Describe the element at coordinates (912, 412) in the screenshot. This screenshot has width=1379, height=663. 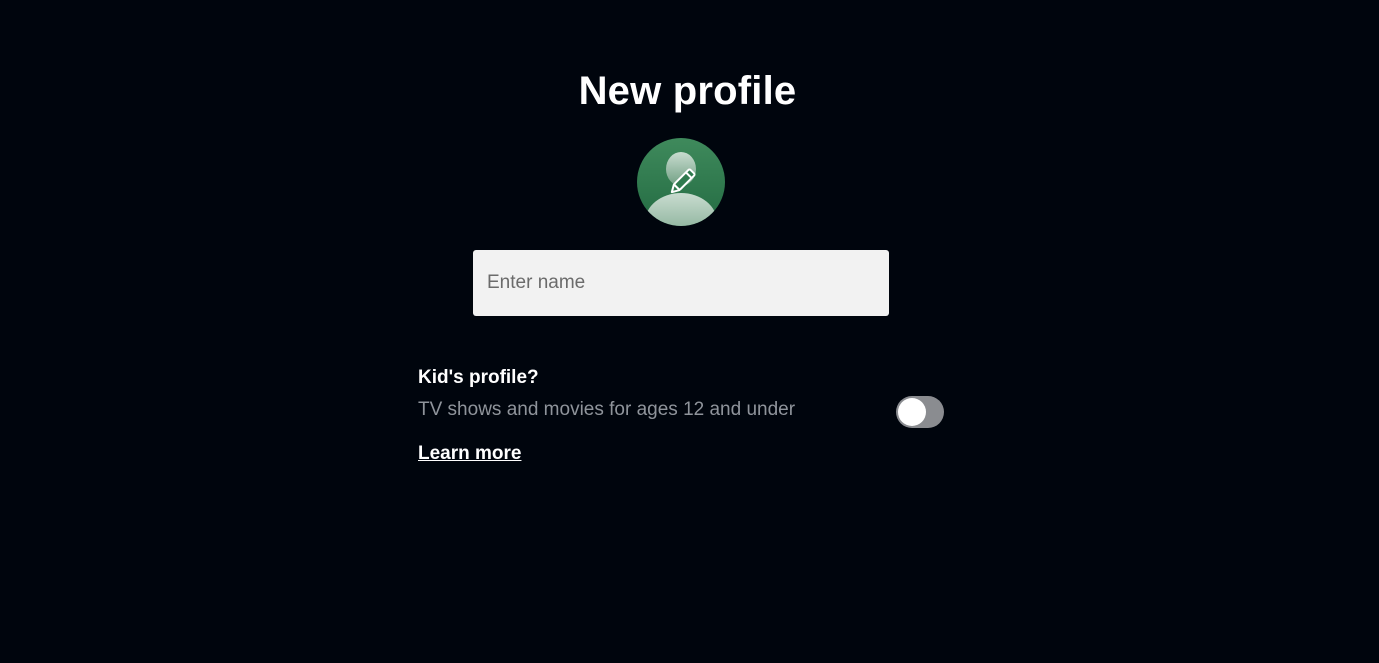
I see `toggle-knob` at that location.